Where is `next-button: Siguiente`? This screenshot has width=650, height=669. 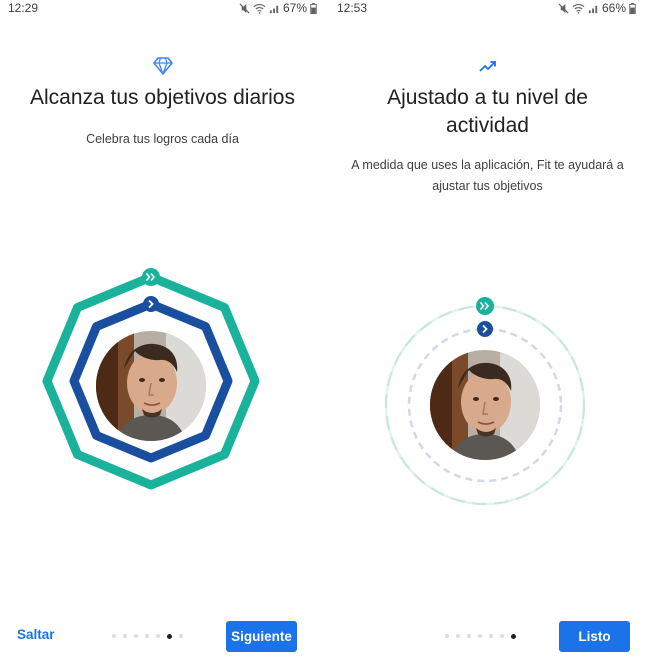 next-button: Siguiente is located at coordinates (261, 636).